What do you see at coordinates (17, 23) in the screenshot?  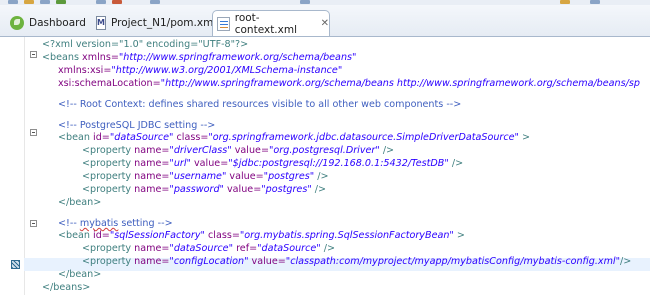 I see `spring-dashboard-icon` at bounding box center [17, 23].